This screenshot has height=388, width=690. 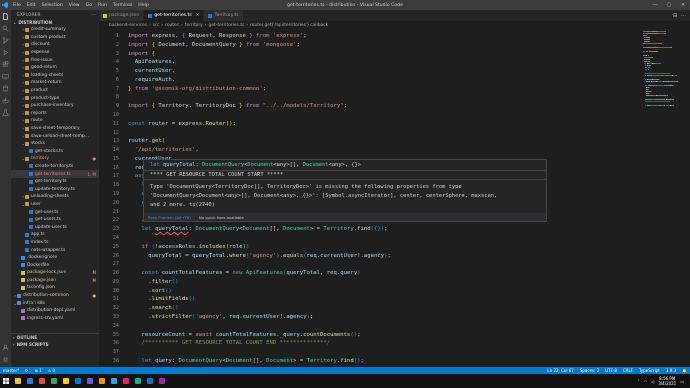 What do you see at coordinates (55, 250) in the screenshot?
I see `file-item: nats-wrapper.ts` at bounding box center [55, 250].